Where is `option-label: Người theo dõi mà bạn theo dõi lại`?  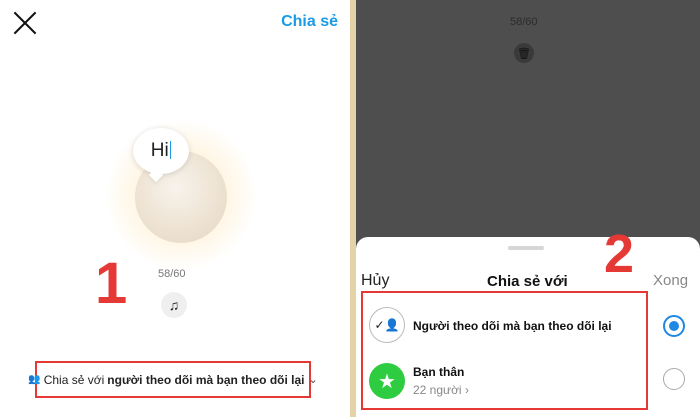 option-label: Người theo dõi mà bạn theo dõi lại is located at coordinates (512, 326).